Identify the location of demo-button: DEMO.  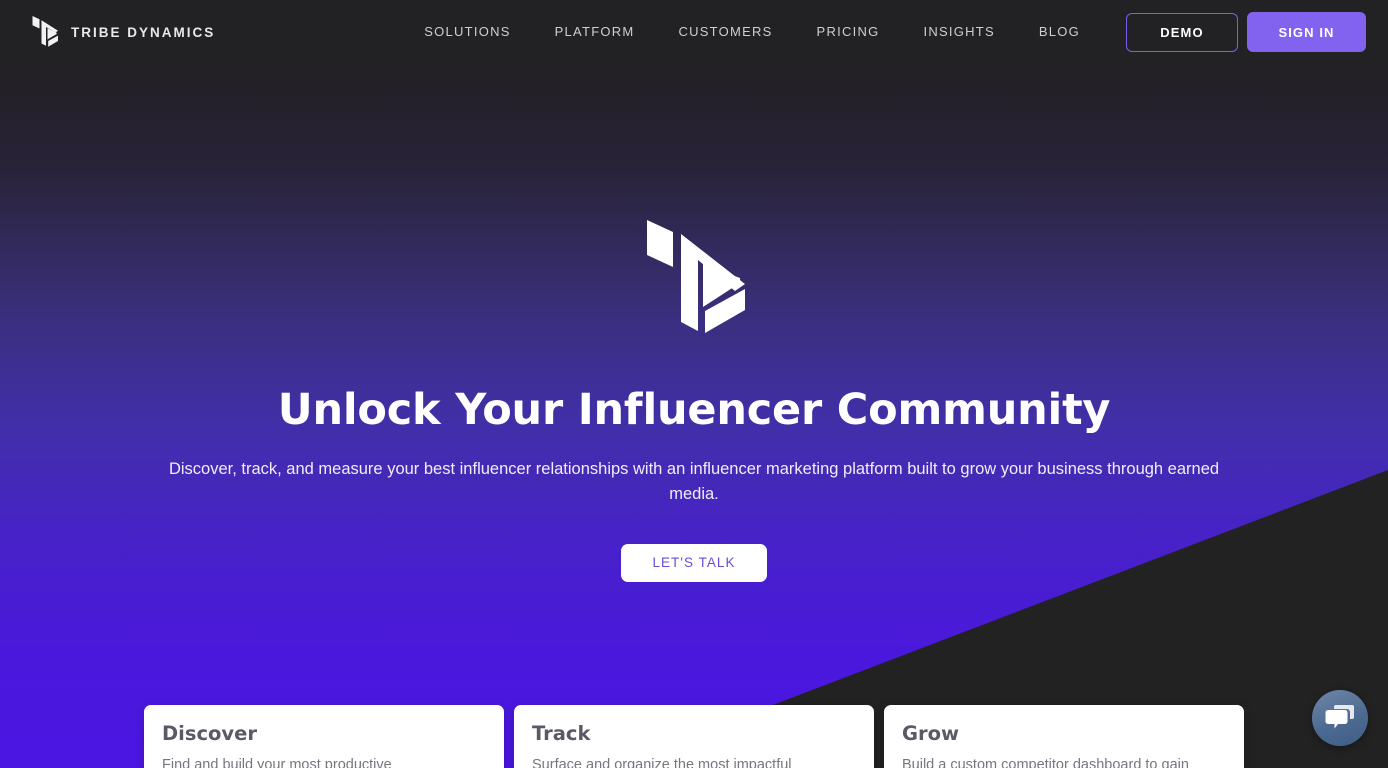
(1182, 32).